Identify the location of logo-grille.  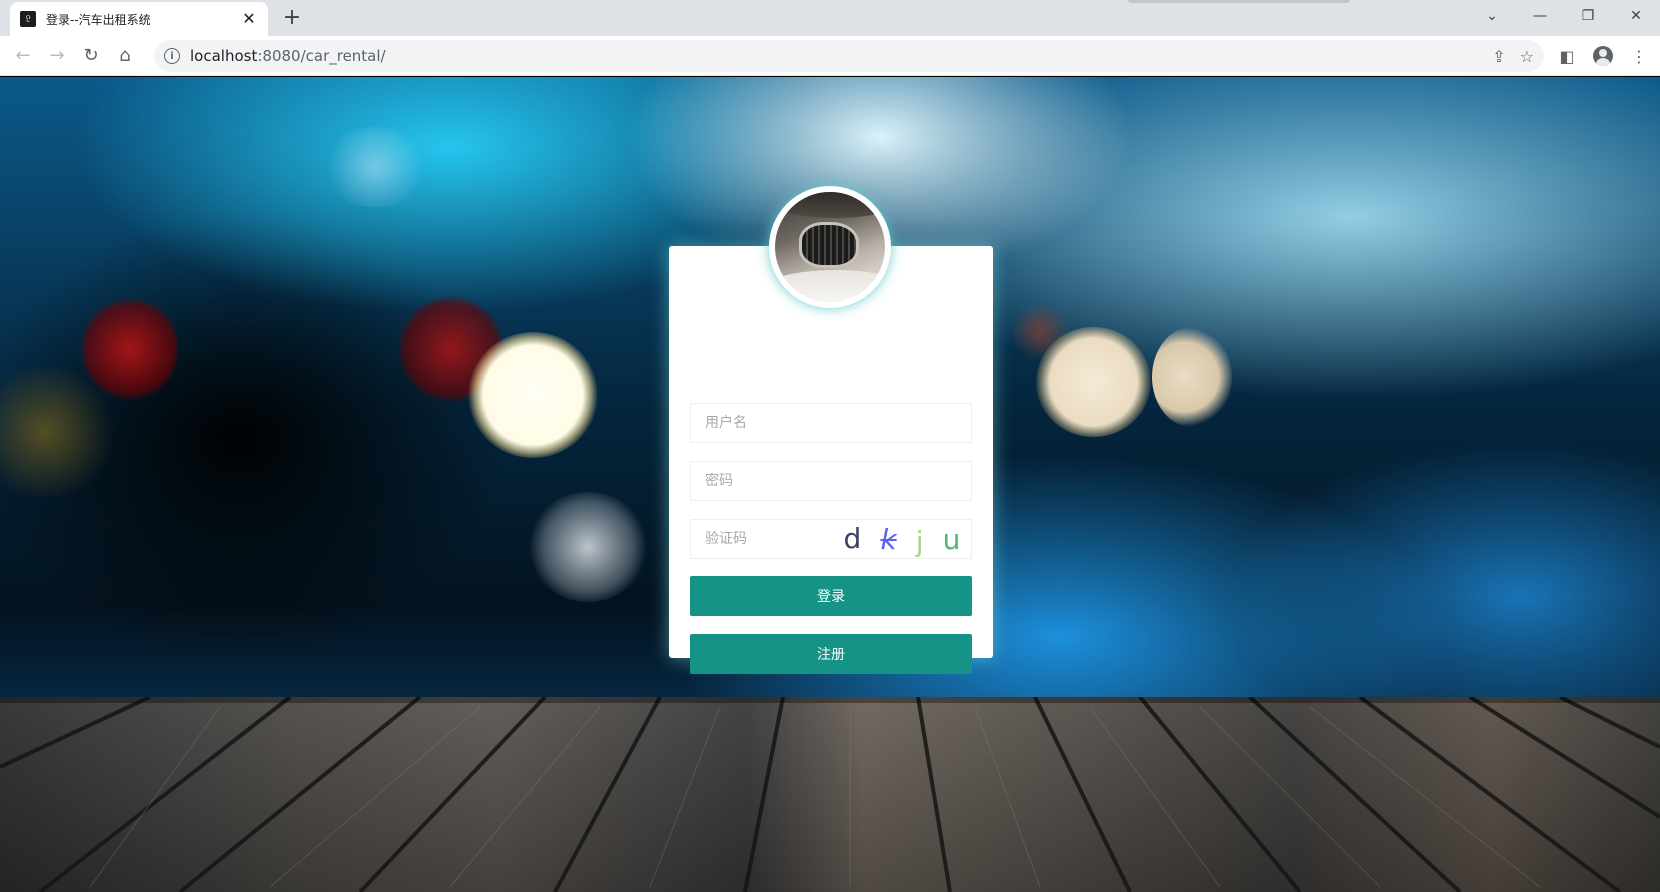
(829, 245).